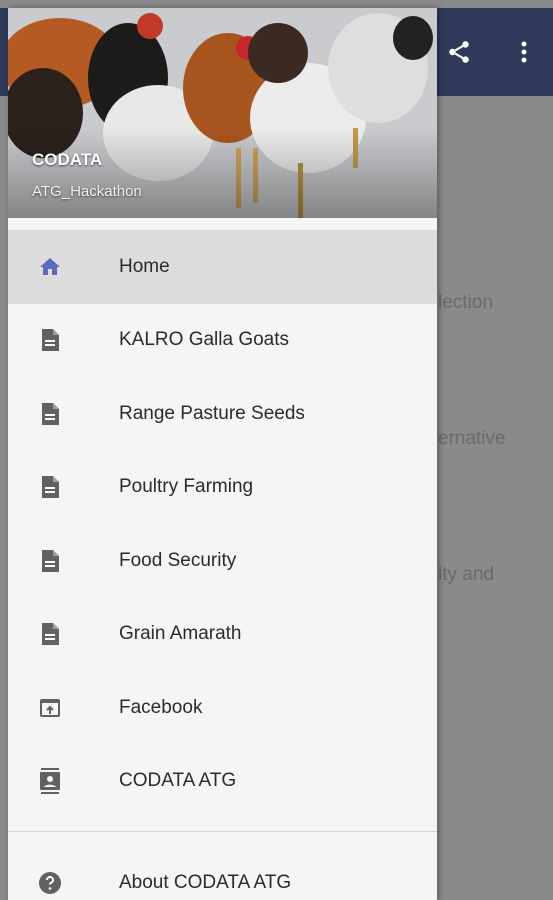  I want to click on menu-item-label: Facebook, so click(161, 707).